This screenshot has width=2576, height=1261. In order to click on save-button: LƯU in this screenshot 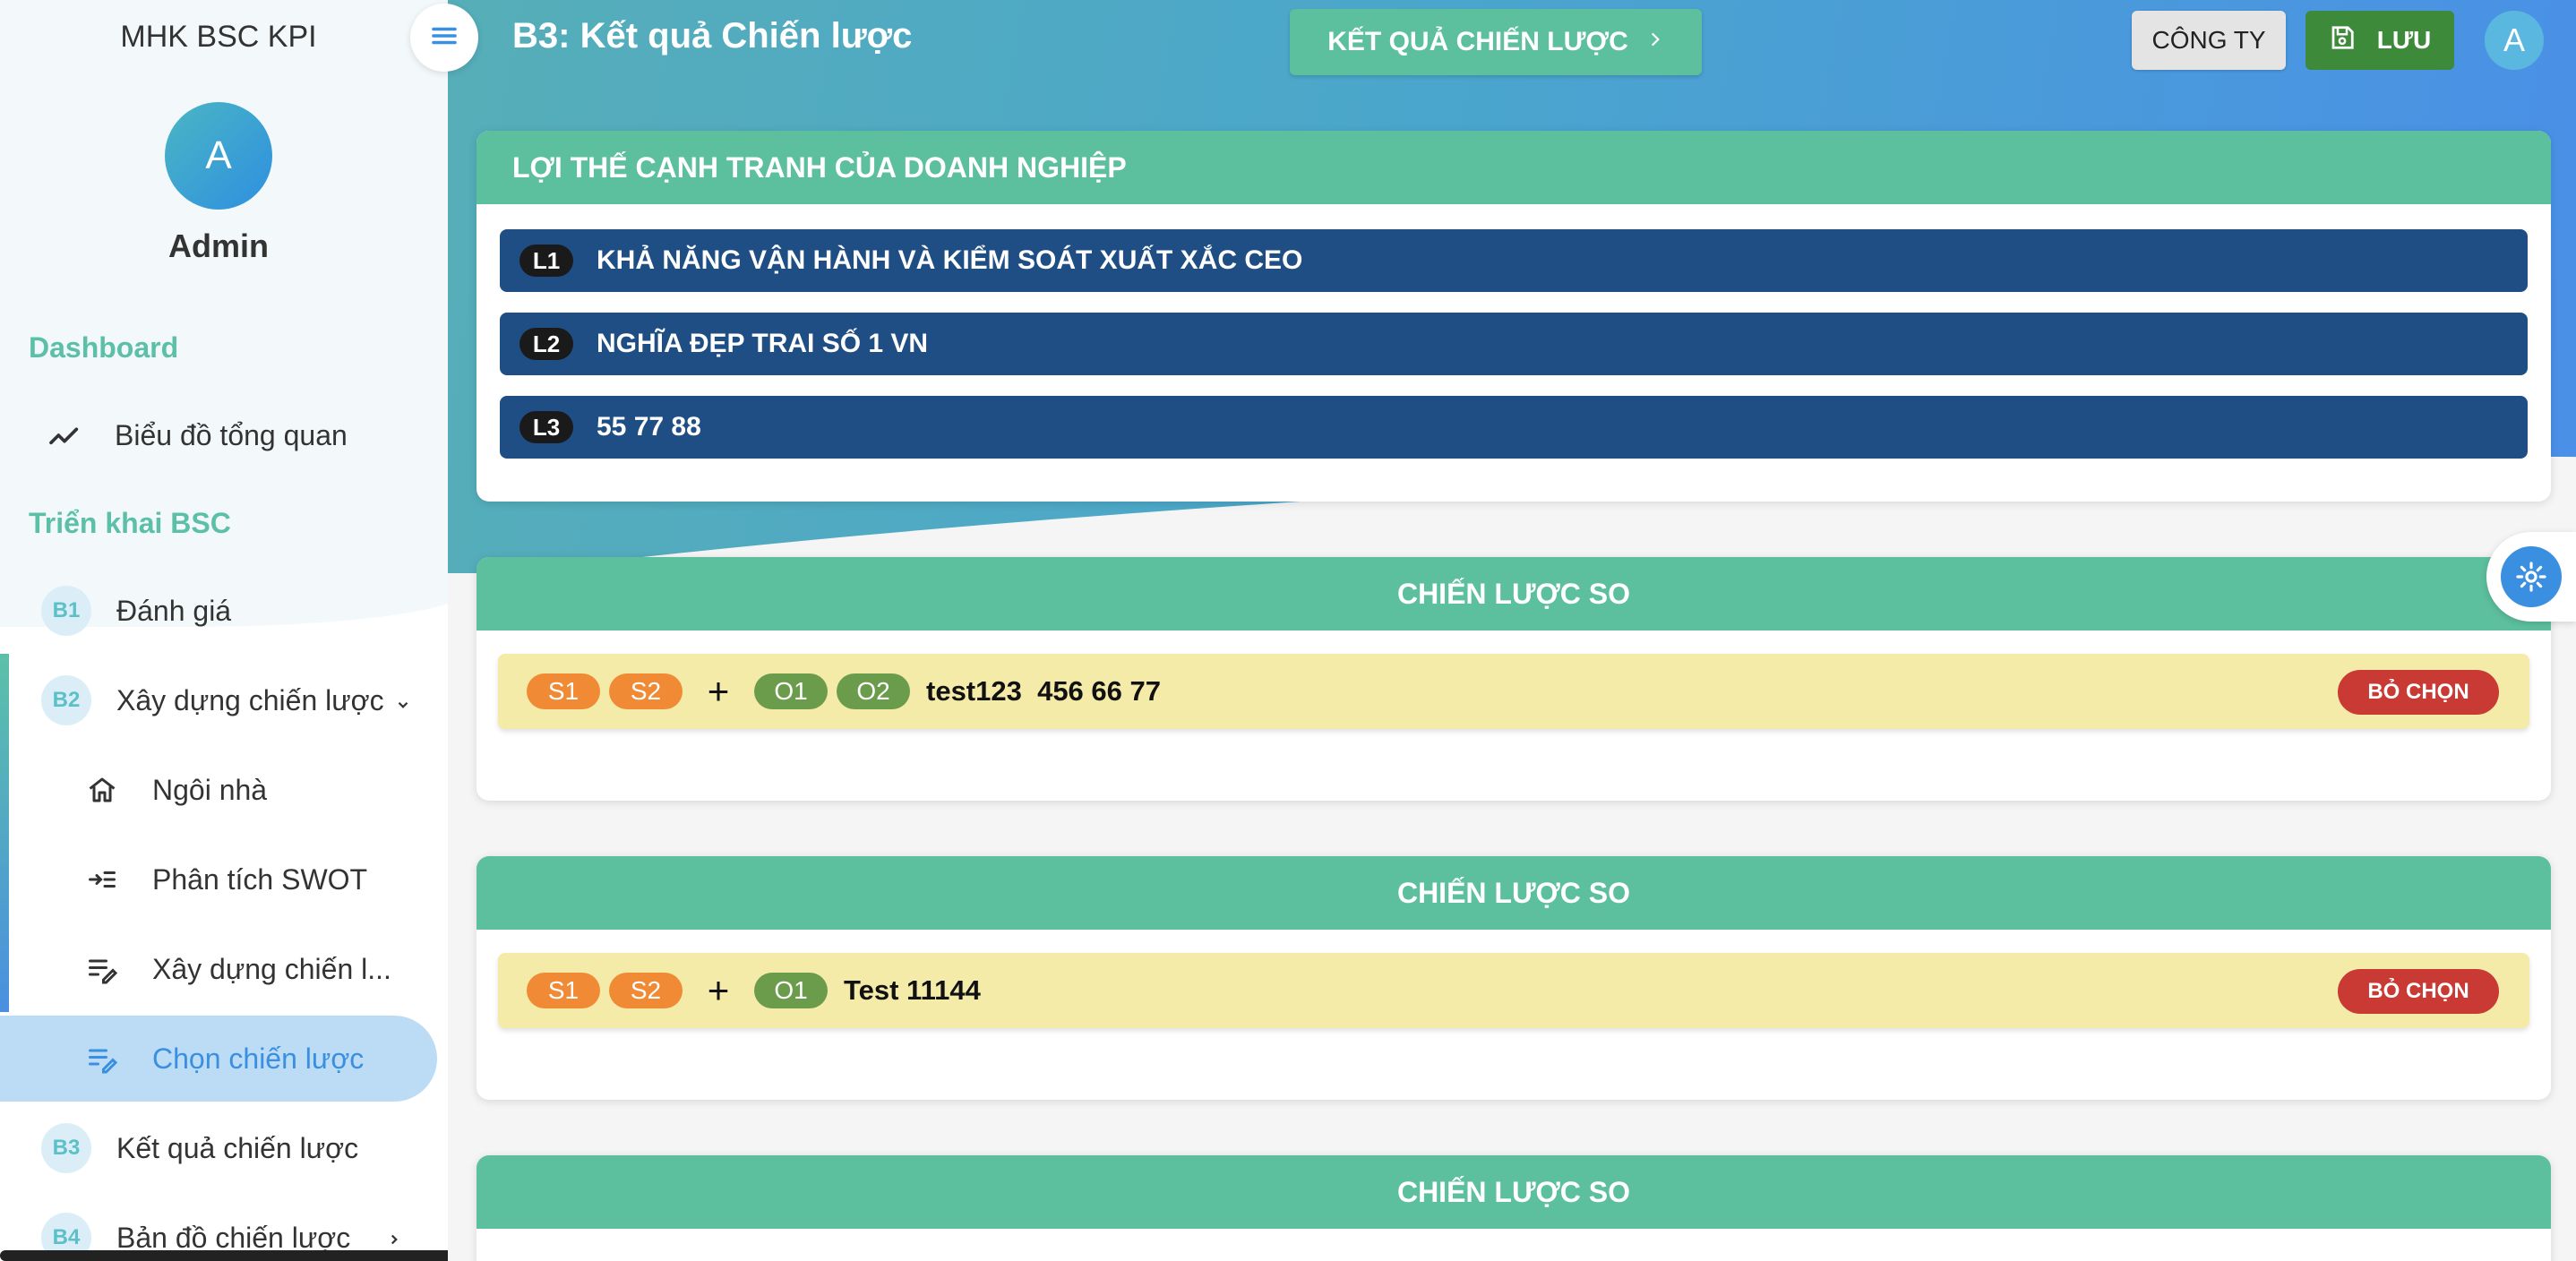, I will do `click(2380, 41)`.